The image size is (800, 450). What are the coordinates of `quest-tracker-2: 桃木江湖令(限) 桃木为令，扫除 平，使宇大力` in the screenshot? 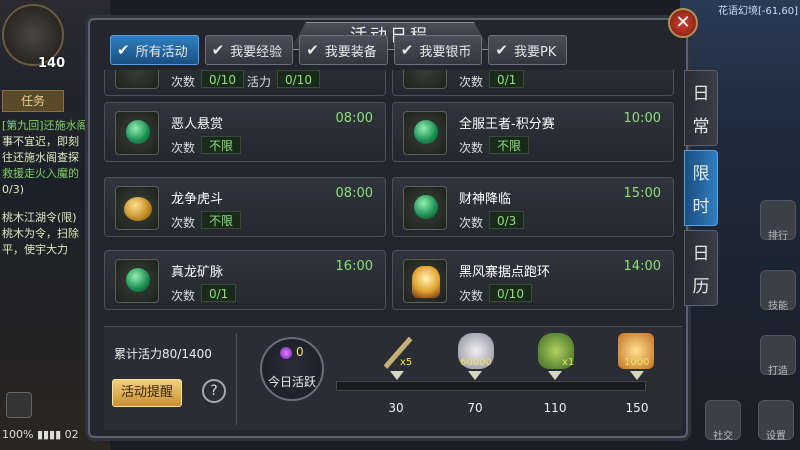 It's located at (52, 234).